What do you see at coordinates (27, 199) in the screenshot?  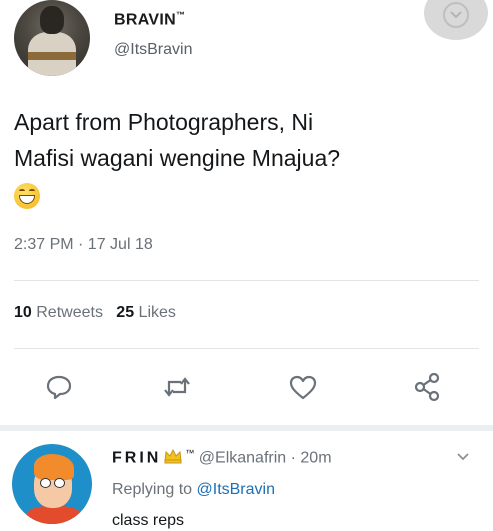 I see `emoji-mouth` at bounding box center [27, 199].